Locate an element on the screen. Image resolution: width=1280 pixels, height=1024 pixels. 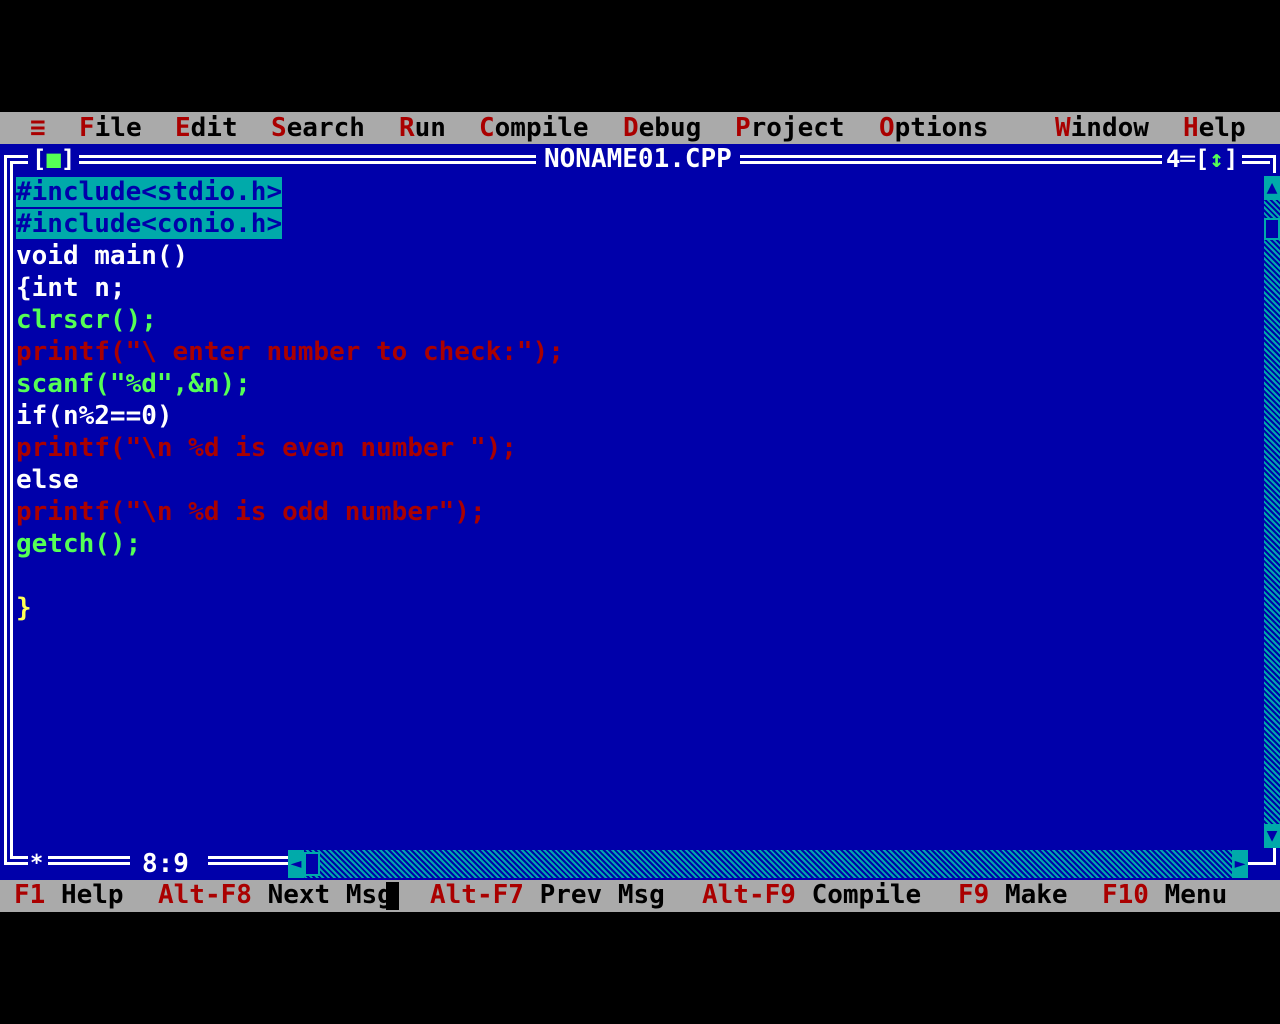
window-bottom-row: * 8:9 ◄ ► is located at coordinates (640, 864).